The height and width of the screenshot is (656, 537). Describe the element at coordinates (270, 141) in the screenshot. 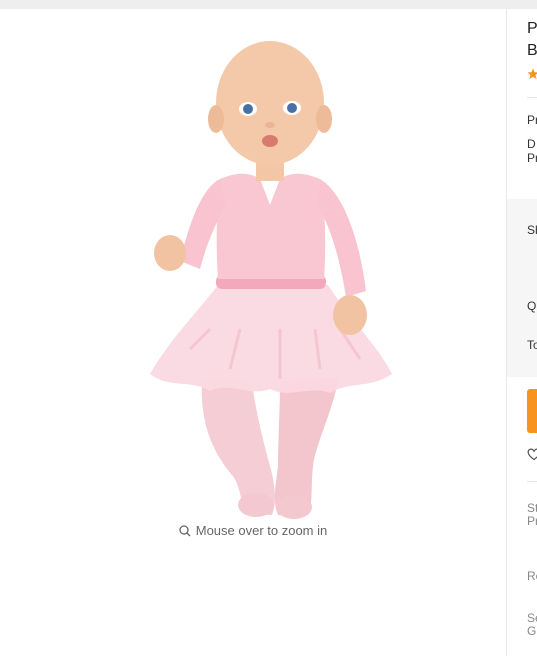

I see `doll-mouth` at that location.